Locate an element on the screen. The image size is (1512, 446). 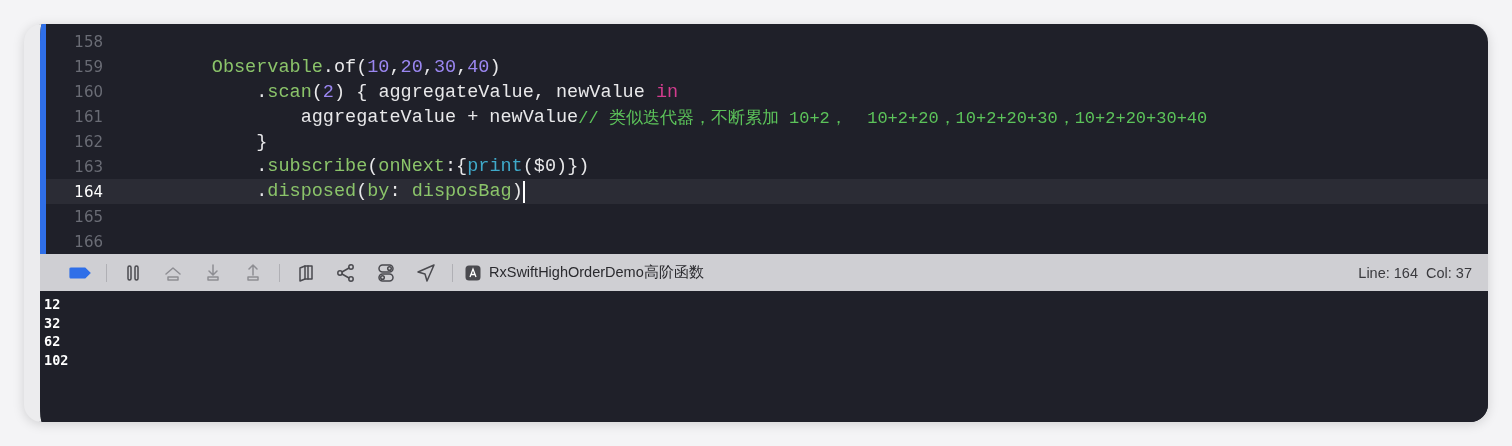
line-number: 164 is located at coordinates (88, 191).